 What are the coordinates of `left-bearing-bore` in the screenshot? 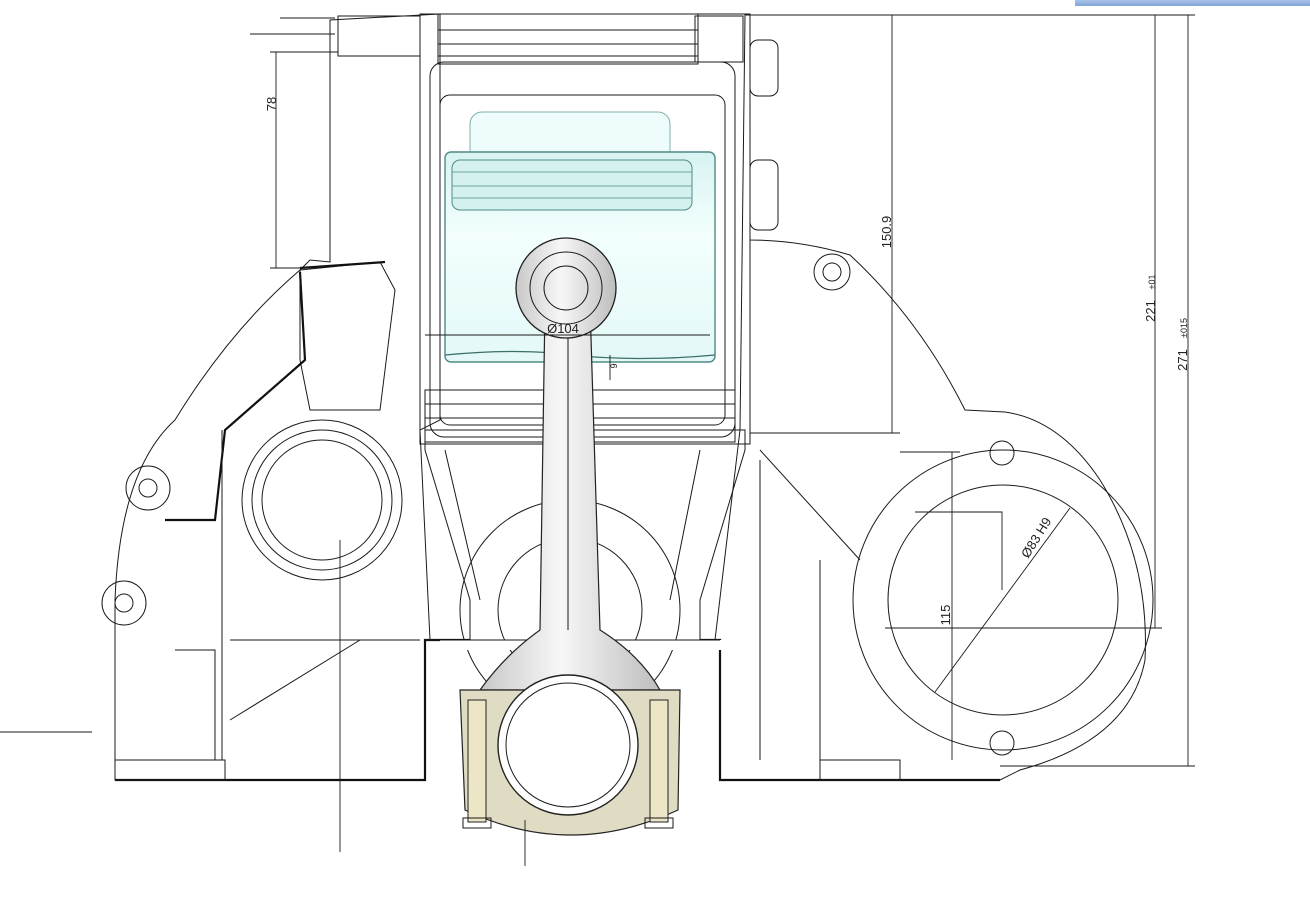 It's located at (322, 500).